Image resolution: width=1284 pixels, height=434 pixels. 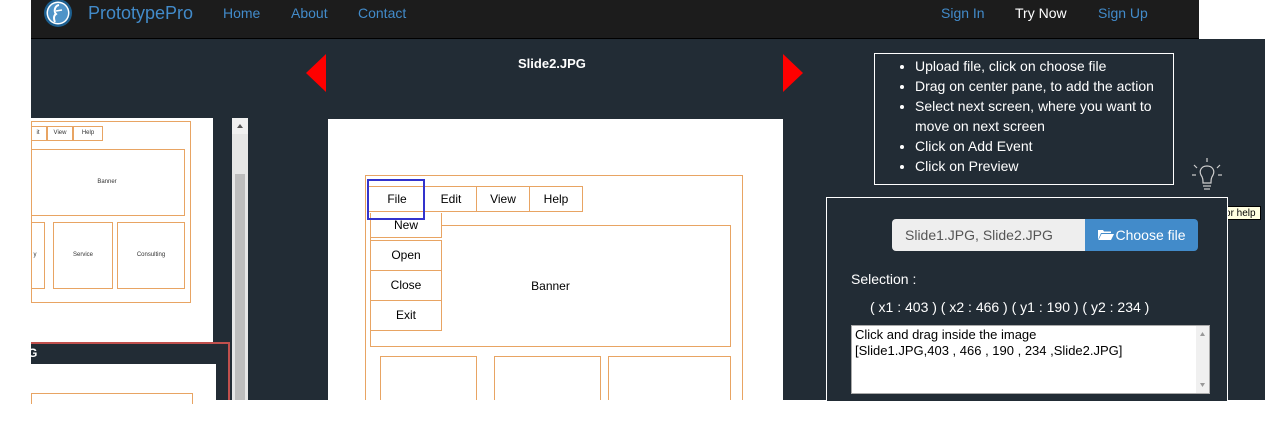 What do you see at coordinates (1207, 177) in the screenshot?
I see `help-lightbulb-icon` at bounding box center [1207, 177].